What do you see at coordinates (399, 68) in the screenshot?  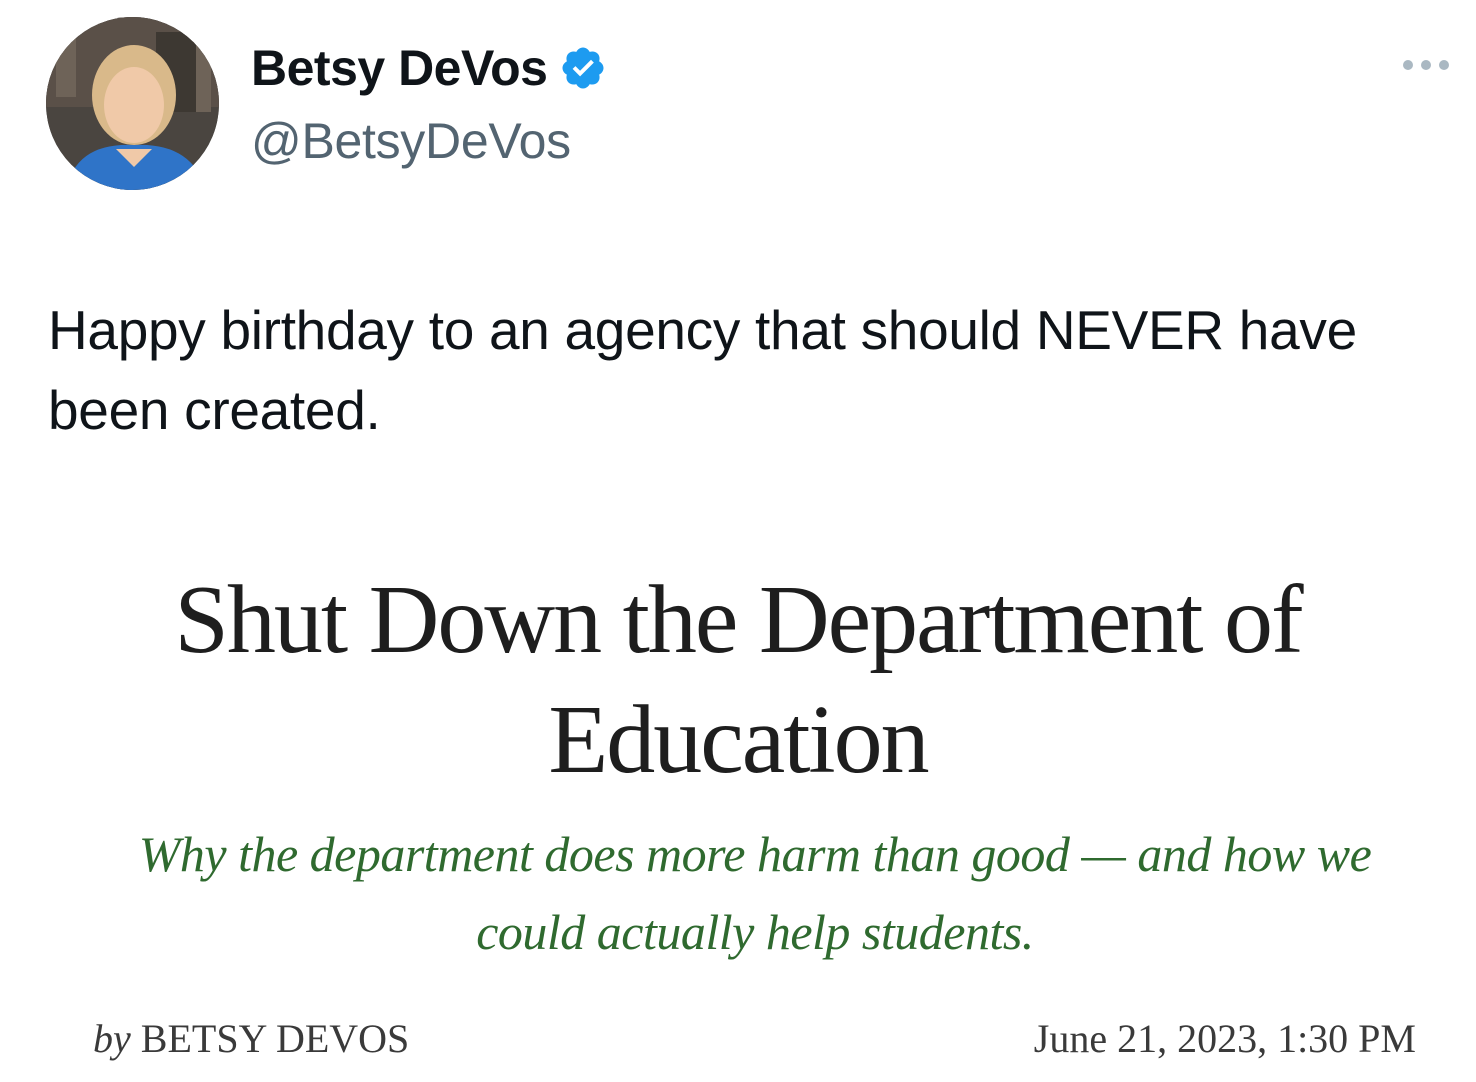 I see `display-name: Betsy DeVos` at bounding box center [399, 68].